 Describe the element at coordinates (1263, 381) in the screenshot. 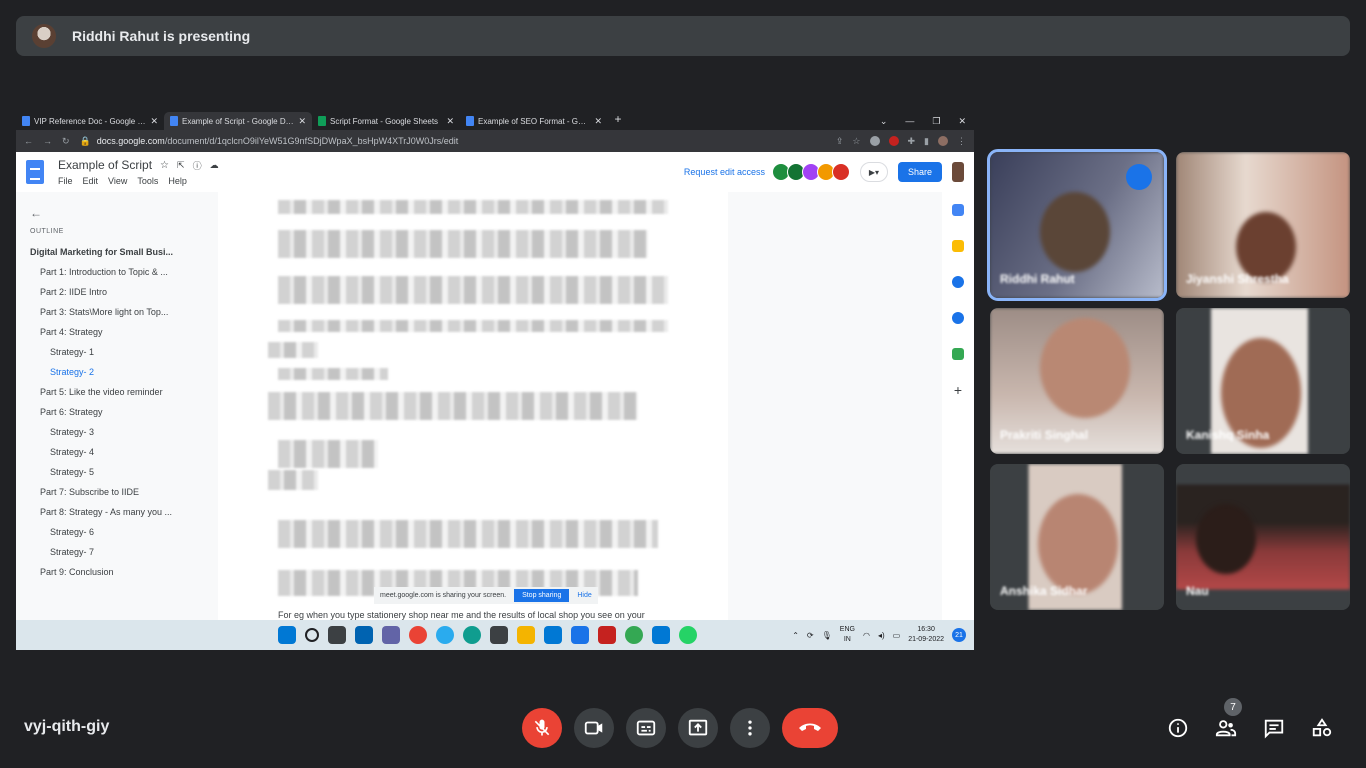

I see `participant-tile: Kanishq Sinha` at that location.